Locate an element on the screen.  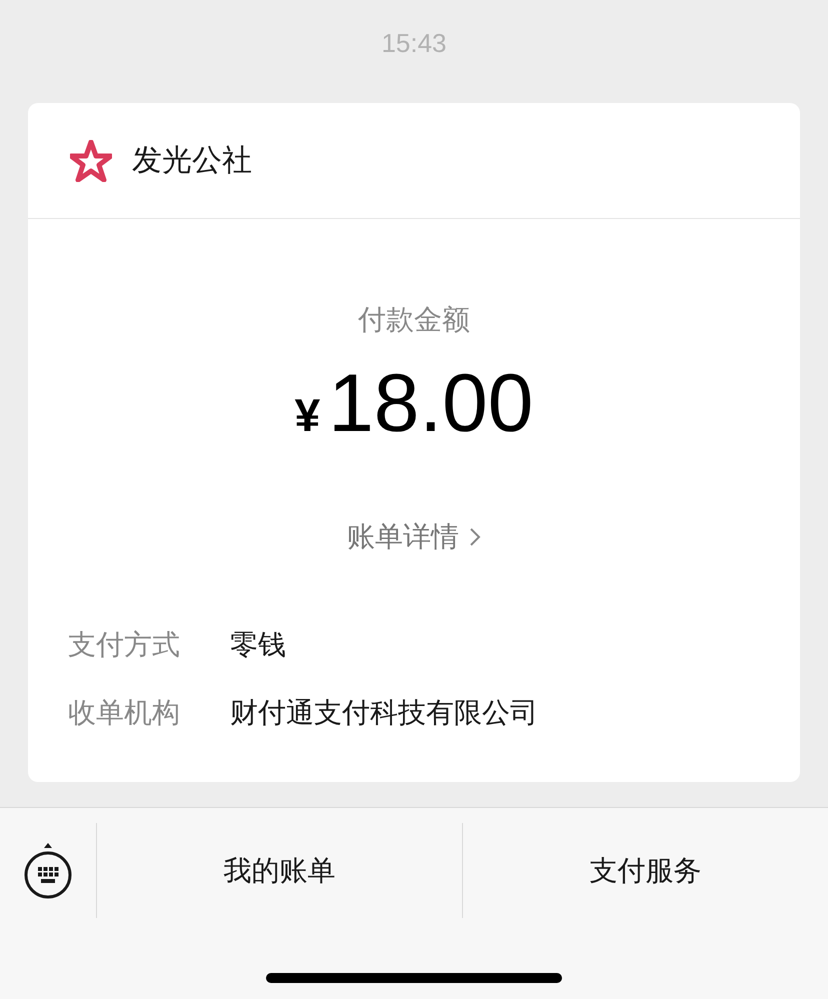
chevron-right-icon is located at coordinates (475, 537).